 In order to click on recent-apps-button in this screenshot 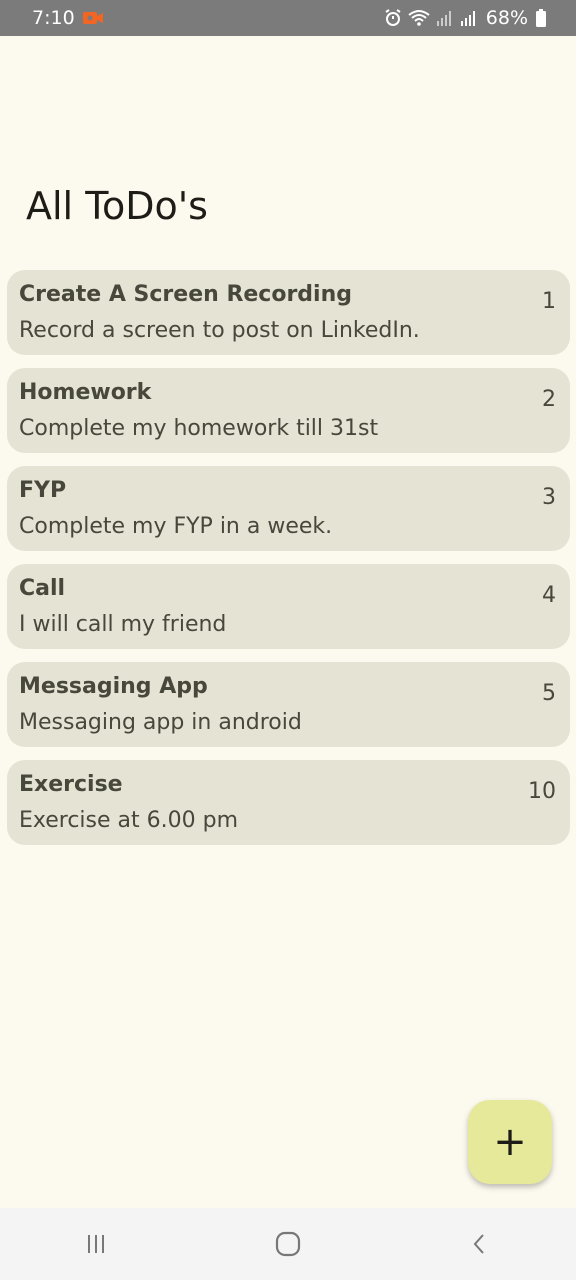, I will do `click(96, 1244)`.